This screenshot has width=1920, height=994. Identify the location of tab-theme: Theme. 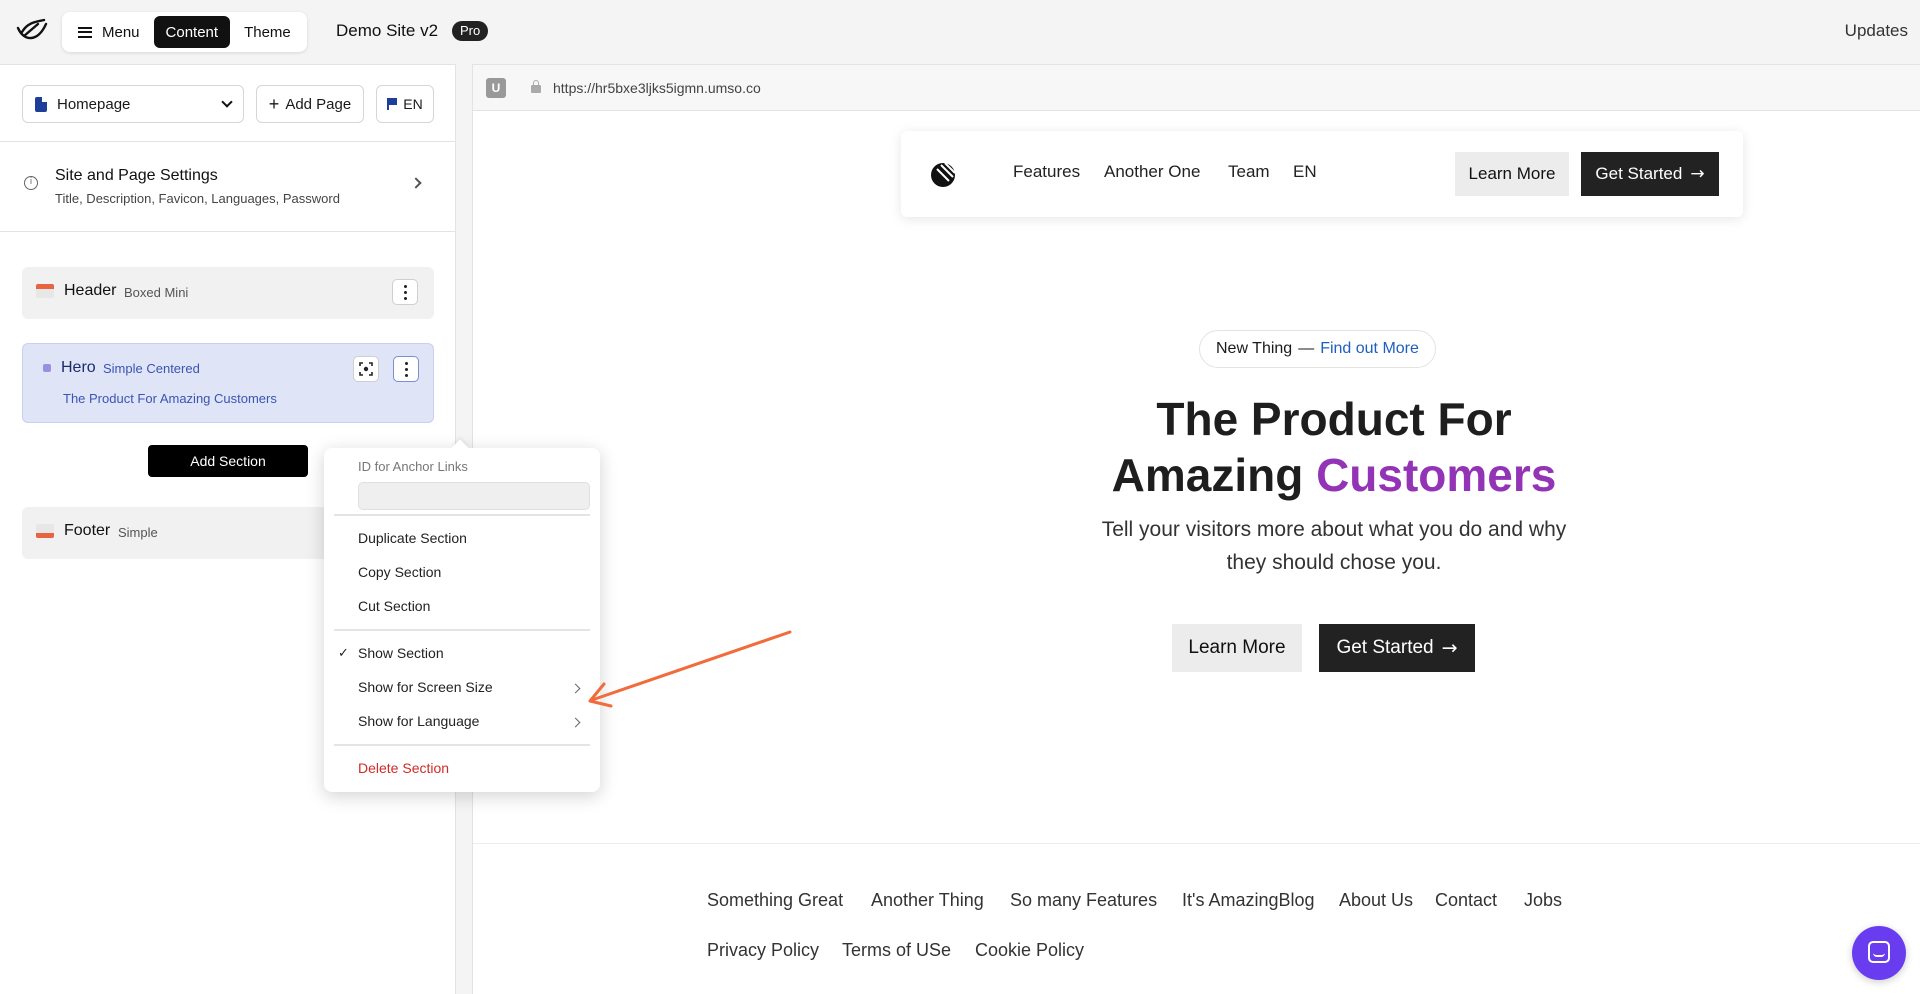
(267, 32).